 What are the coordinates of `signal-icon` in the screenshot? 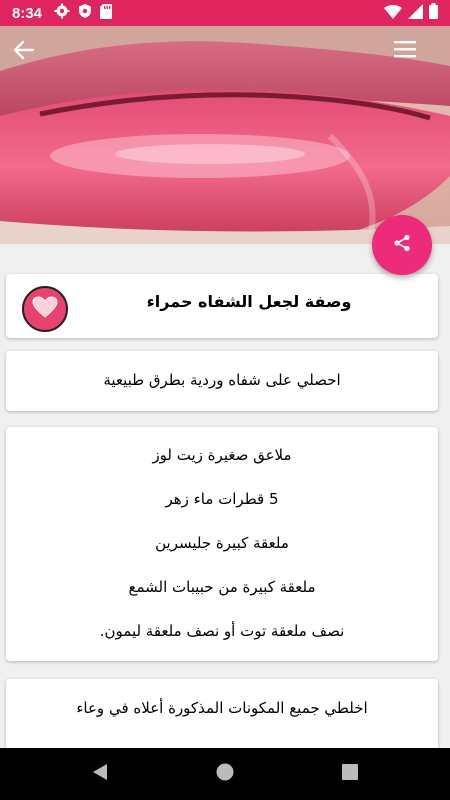 It's located at (415, 13).